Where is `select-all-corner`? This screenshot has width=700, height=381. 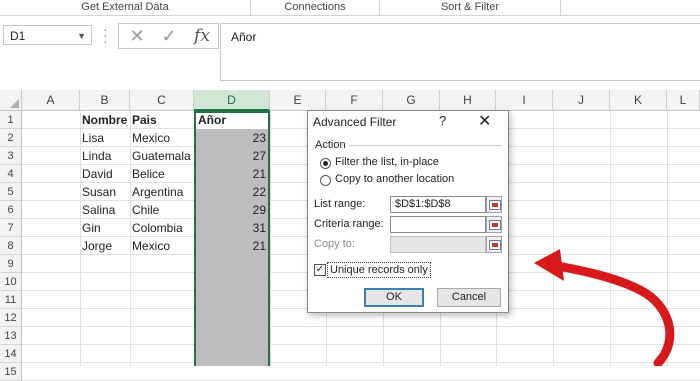 select-all-corner is located at coordinates (11, 100).